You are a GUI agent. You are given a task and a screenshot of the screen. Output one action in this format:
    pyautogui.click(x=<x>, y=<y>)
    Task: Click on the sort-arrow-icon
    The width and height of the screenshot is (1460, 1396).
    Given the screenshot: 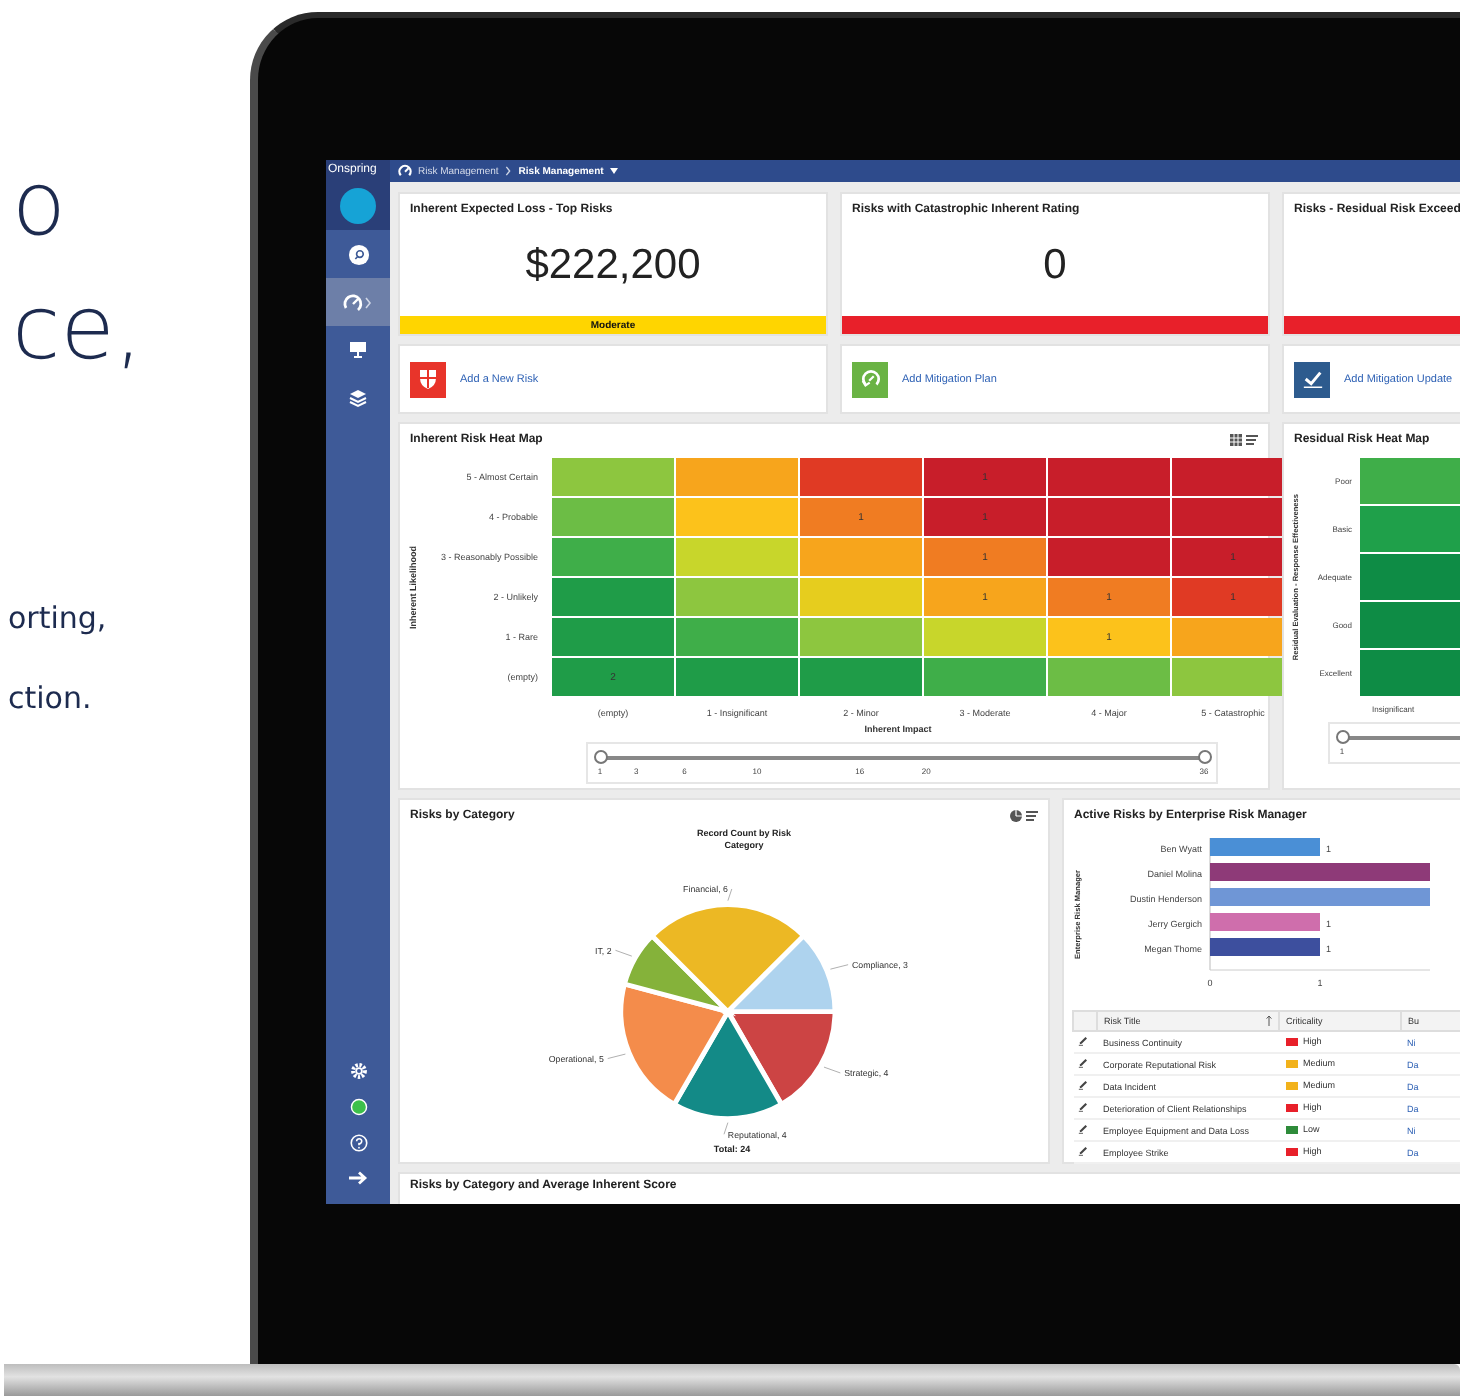 What is the action you would take?
    pyautogui.click(x=1269, y=1021)
    